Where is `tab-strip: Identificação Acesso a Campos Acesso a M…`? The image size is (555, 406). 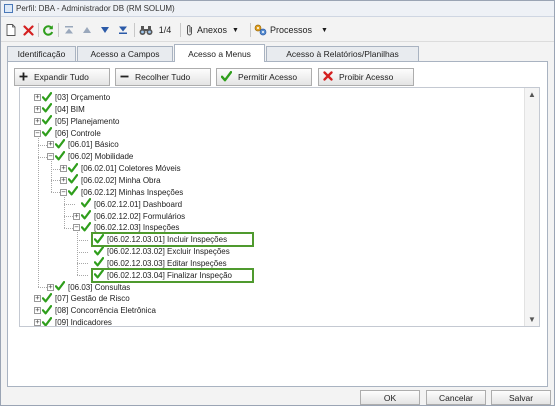 tab-strip: Identificação Acesso a Campos Acesso a M… is located at coordinates (277, 53).